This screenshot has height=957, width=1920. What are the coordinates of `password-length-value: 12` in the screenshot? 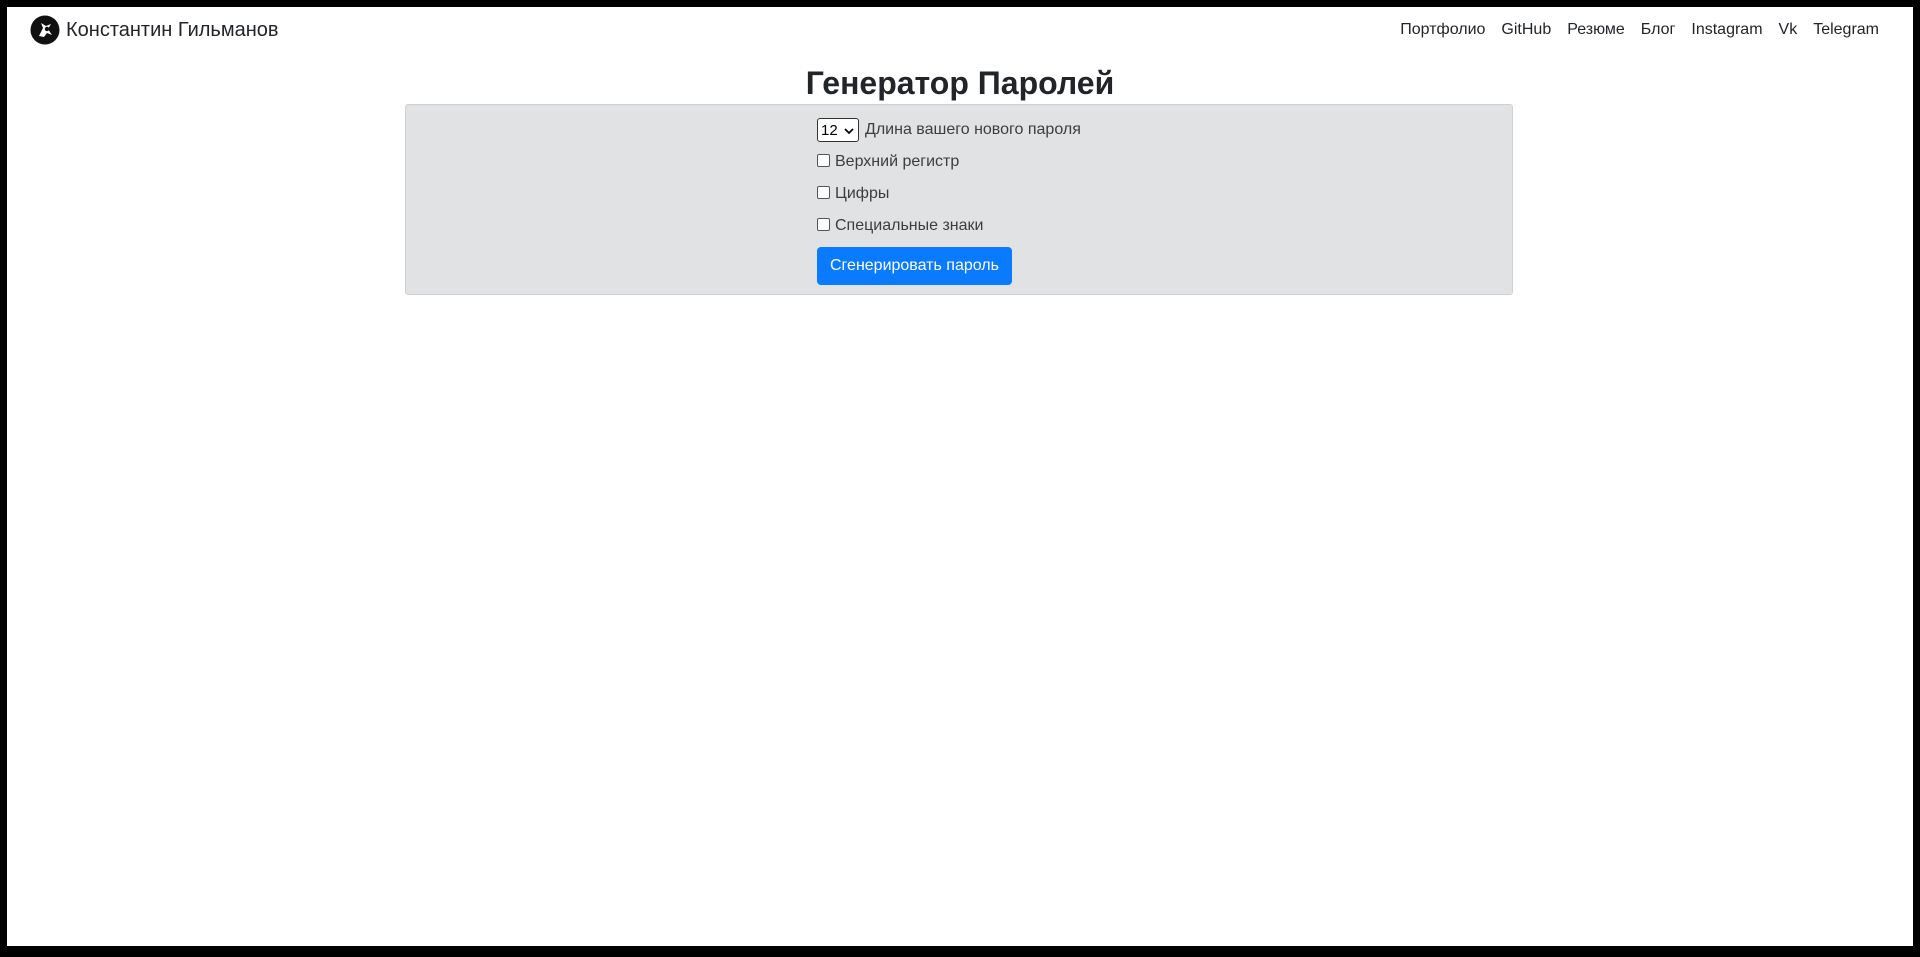 It's located at (829, 130).